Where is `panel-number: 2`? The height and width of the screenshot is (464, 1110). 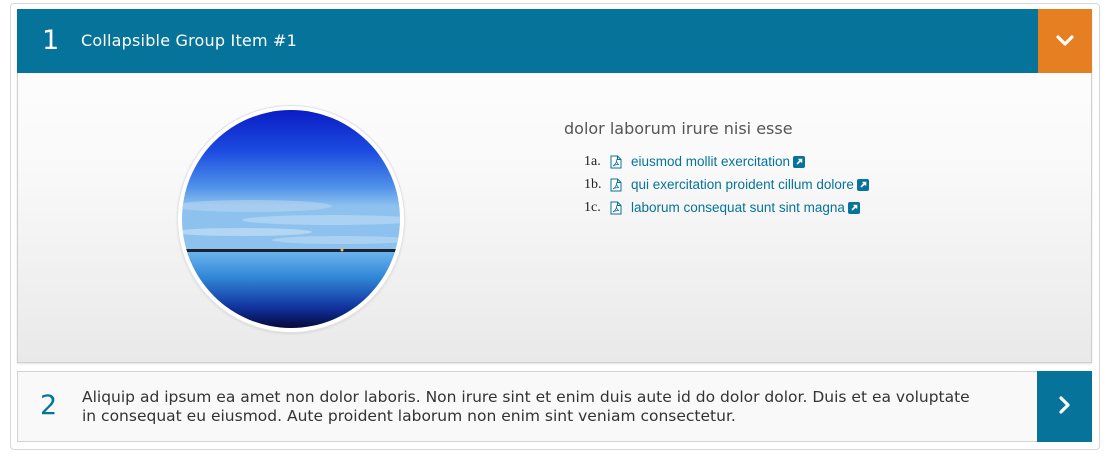 panel-number: 2 is located at coordinates (49, 405).